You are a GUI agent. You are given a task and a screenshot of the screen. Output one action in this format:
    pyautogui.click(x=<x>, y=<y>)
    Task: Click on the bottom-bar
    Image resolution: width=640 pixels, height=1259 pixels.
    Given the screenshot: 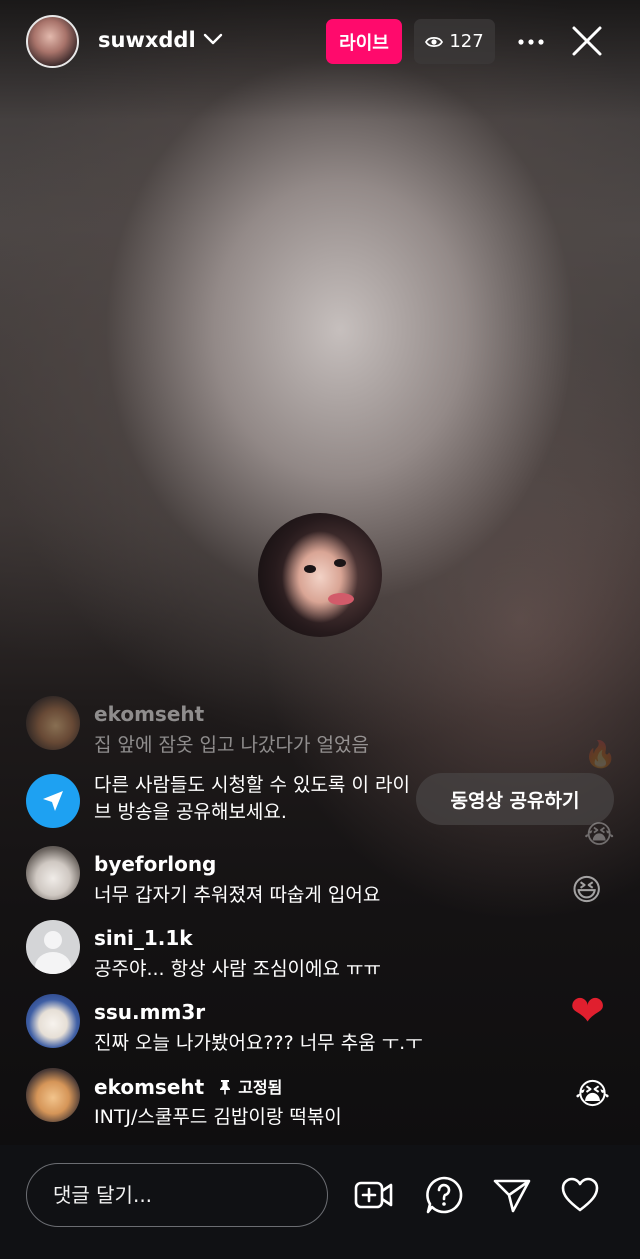 What is the action you would take?
    pyautogui.click(x=320, y=1202)
    